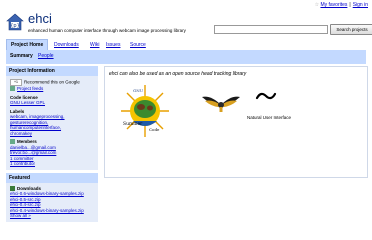 The image size is (372, 240). I want to click on feed-icon, so click(12, 89).